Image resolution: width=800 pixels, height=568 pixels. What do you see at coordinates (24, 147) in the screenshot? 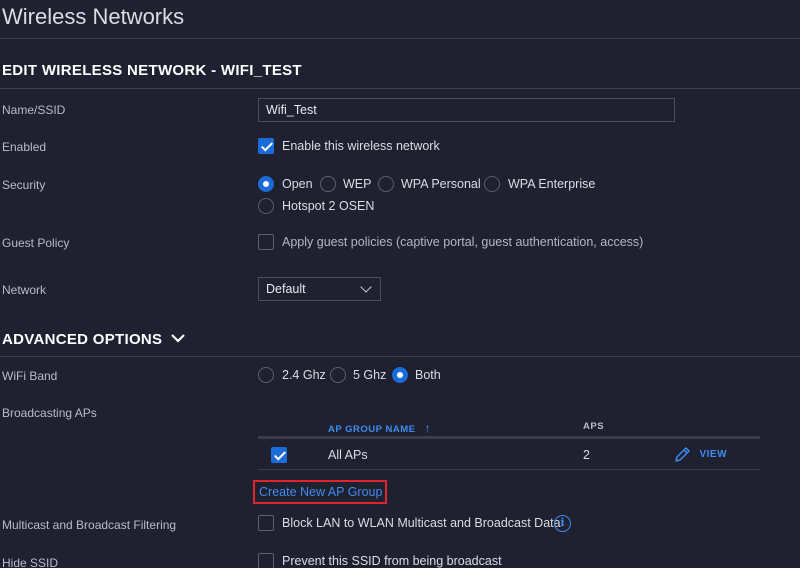
I see `enabled-label: Enabled` at bounding box center [24, 147].